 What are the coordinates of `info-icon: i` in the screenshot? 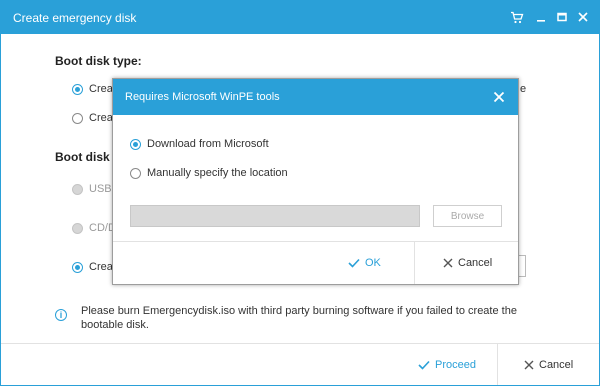 It's located at (61, 315).